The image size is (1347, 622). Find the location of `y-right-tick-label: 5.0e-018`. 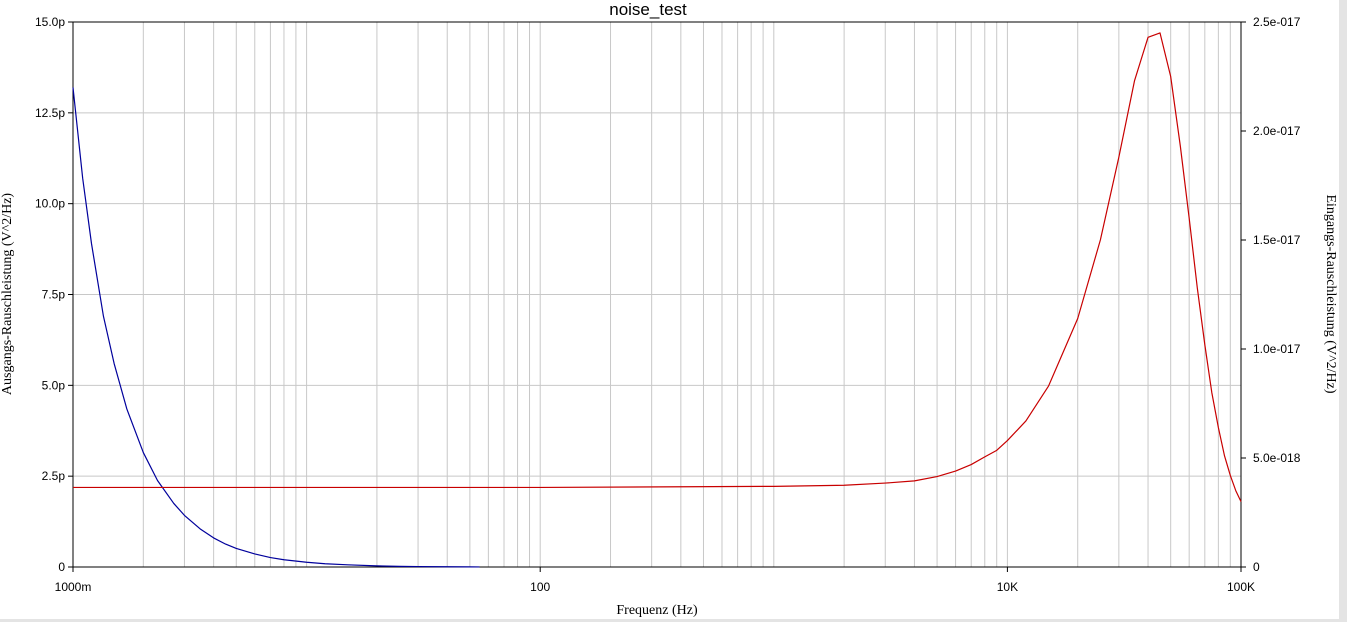

y-right-tick-label: 5.0e-018 is located at coordinates (1277, 458).